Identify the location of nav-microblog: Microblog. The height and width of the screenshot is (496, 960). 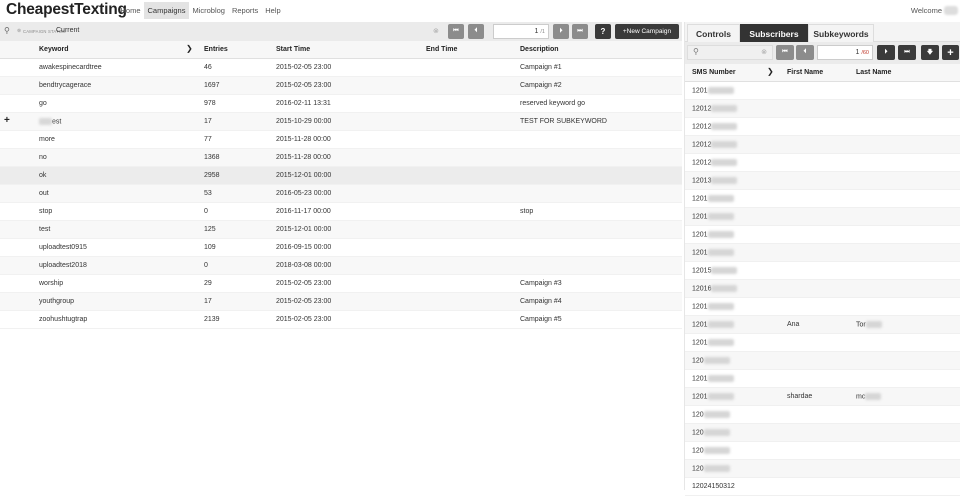
(209, 10).